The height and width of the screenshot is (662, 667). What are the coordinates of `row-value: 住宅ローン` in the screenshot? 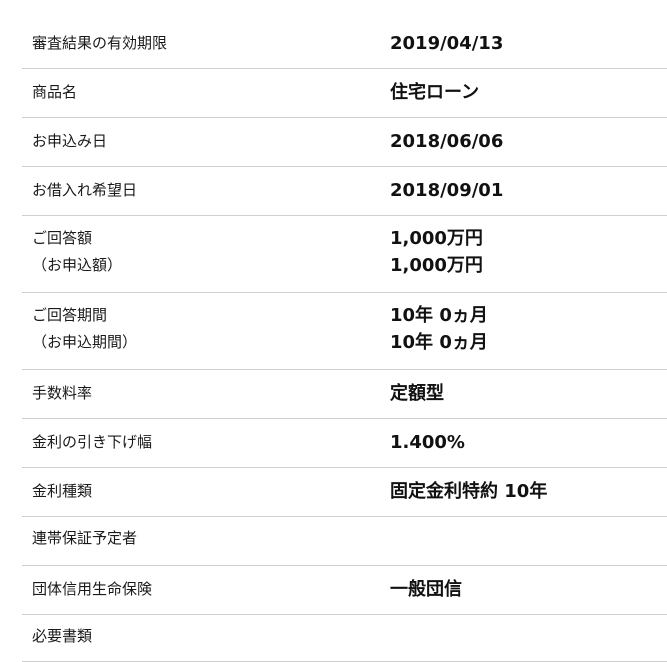 It's located at (435, 92).